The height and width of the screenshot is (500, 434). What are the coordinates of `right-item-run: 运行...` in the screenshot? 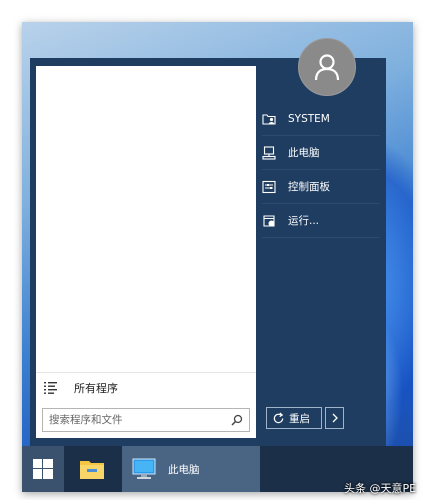 It's located at (321, 221).